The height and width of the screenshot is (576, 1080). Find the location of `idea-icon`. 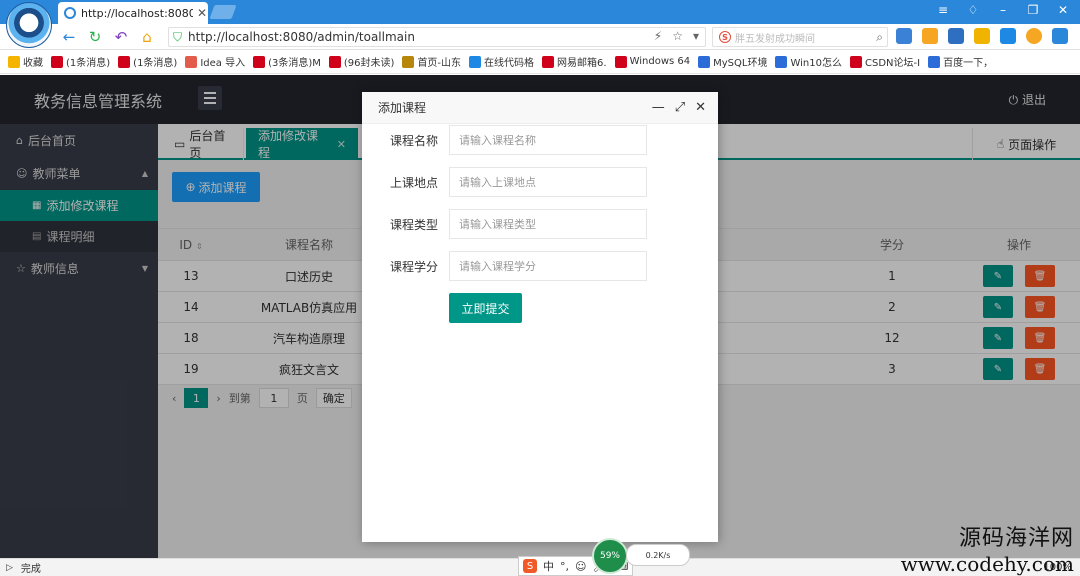

idea-icon is located at coordinates (191, 61).